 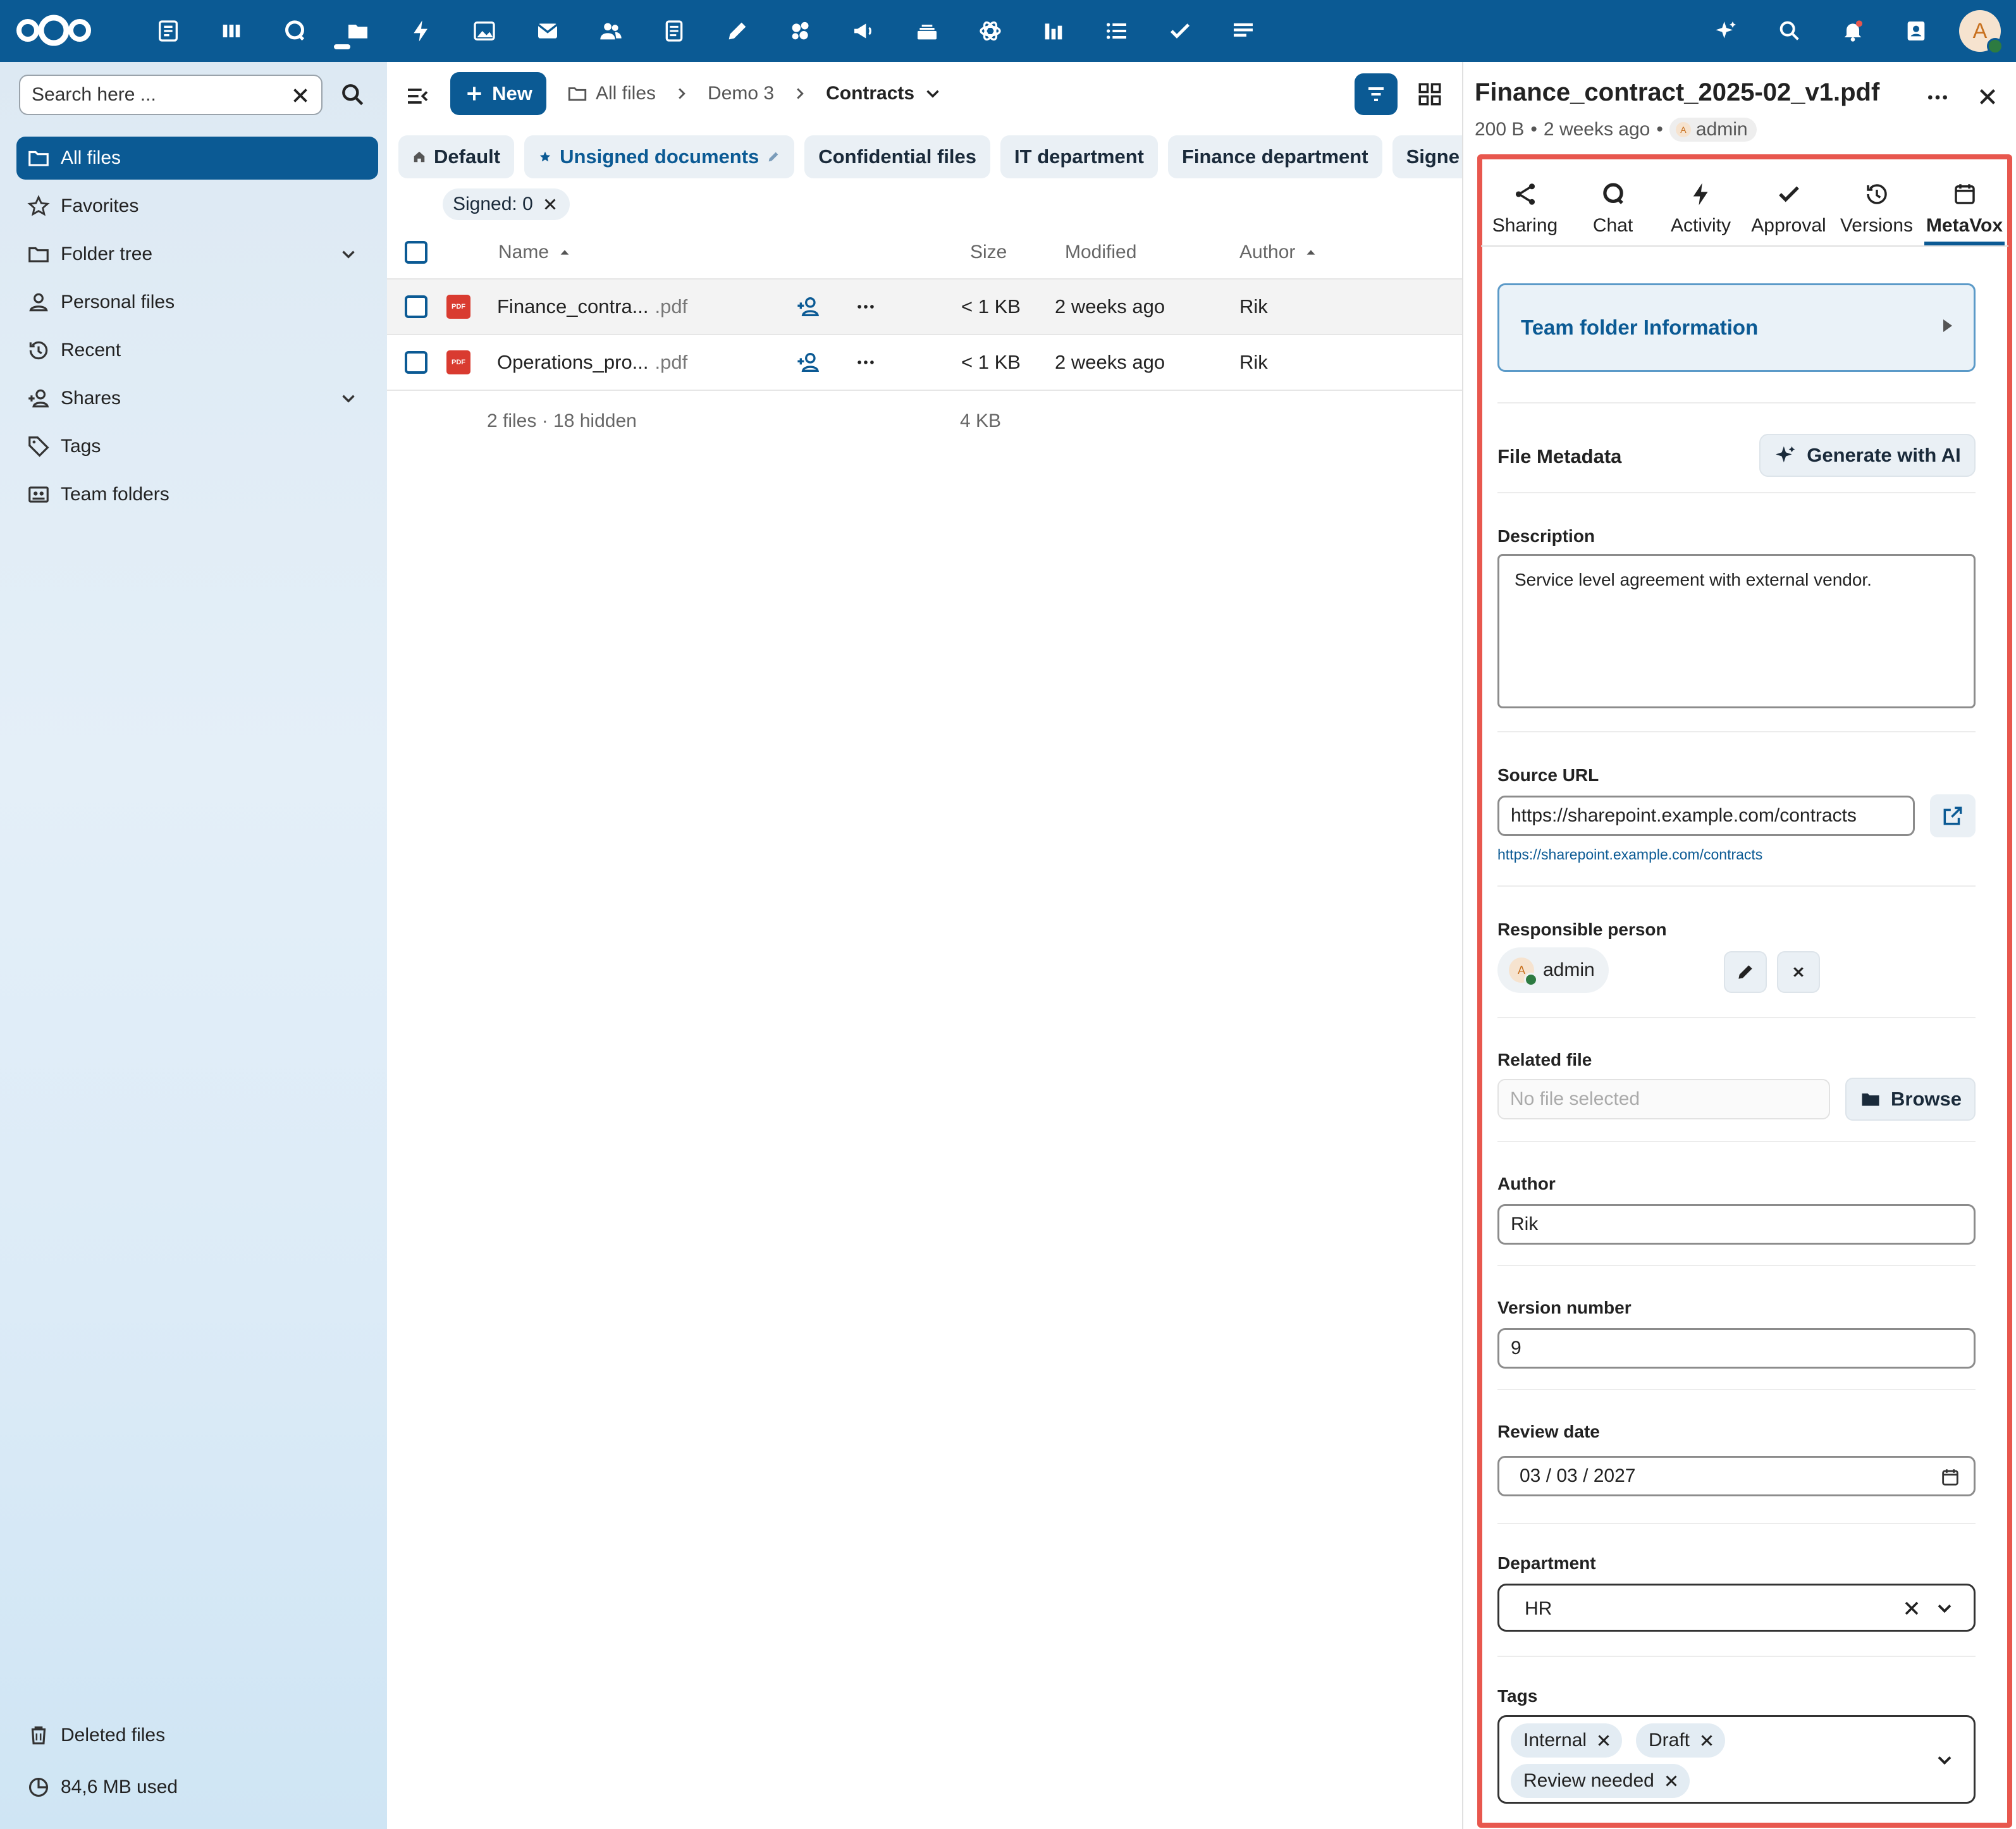 What do you see at coordinates (1275, 156) in the screenshot?
I see `view-finance-department: Finance department` at bounding box center [1275, 156].